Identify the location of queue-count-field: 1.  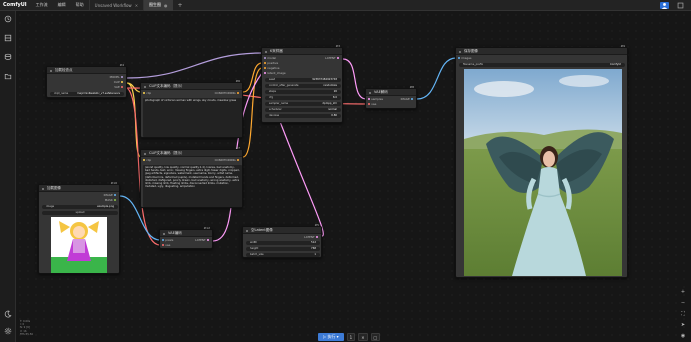
(351, 336).